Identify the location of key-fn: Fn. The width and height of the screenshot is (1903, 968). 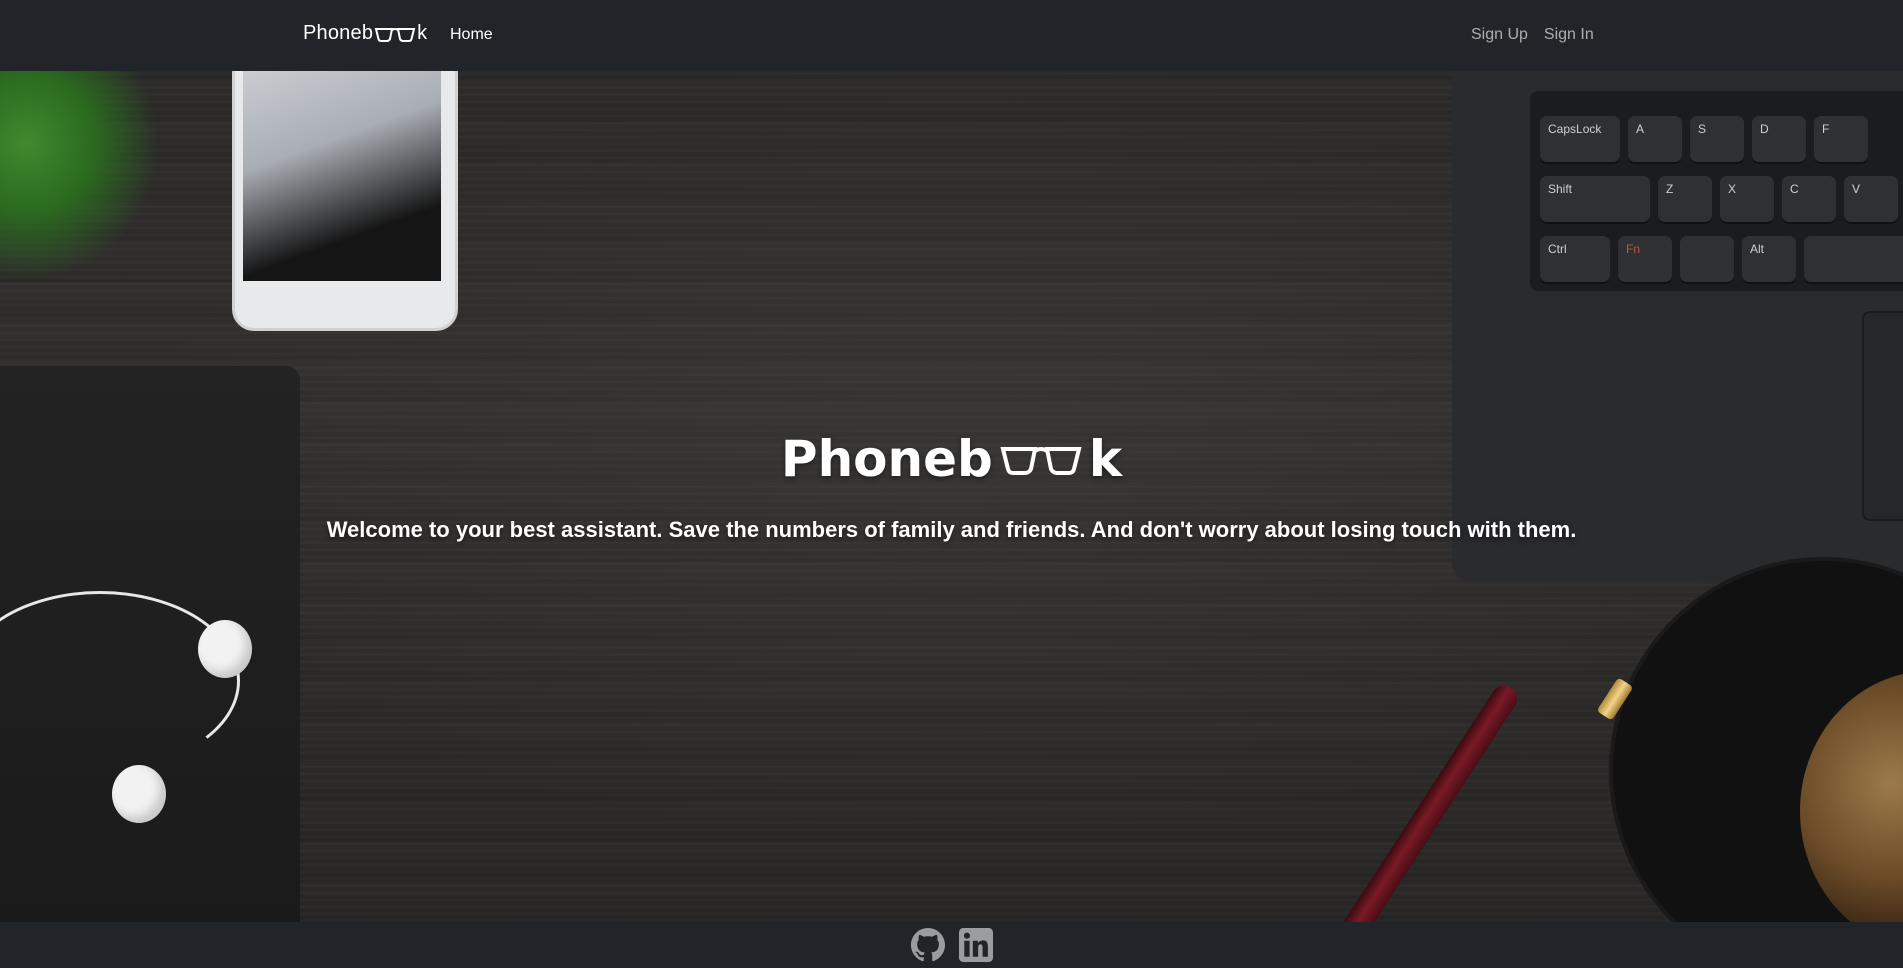
(1645, 260).